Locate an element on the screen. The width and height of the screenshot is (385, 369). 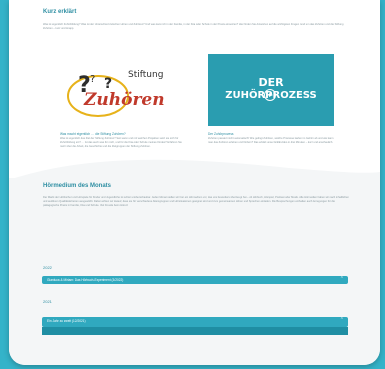
year-heading-2022: 2022 is located at coordinates (47, 267).